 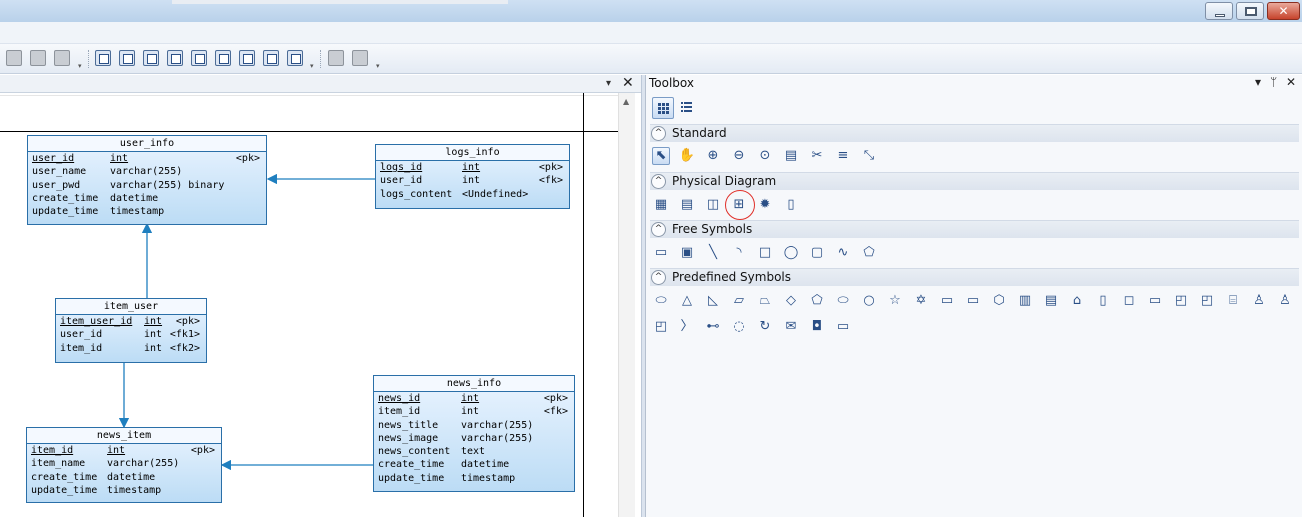 What do you see at coordinates (1025, 301) in the screenshot?
I see `symbol-tool-icon: ▥` at bounding box center [1025, 301].